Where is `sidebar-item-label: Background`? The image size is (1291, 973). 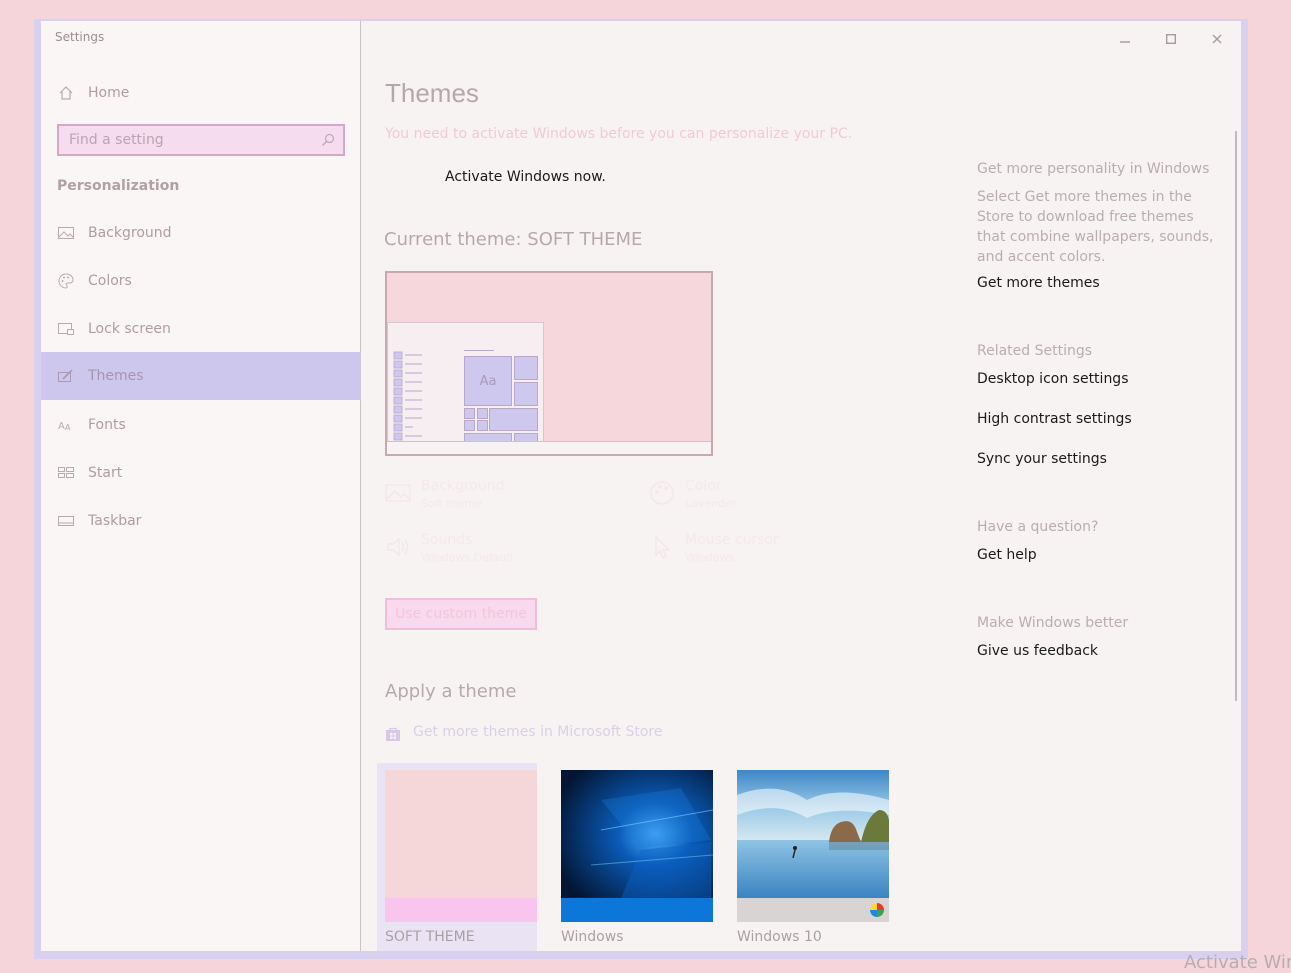
sidebar-item-label: Background is located at coordinates (130, 233).